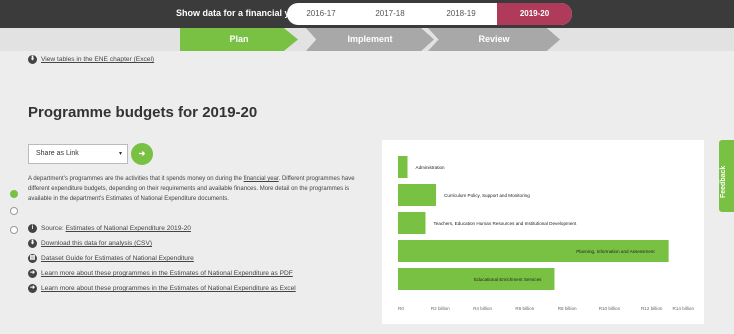  Describe the element at coordinates (508, 279) in the screenshot. I see `chart-bar-label: Educational Enrichment Services` at that location.